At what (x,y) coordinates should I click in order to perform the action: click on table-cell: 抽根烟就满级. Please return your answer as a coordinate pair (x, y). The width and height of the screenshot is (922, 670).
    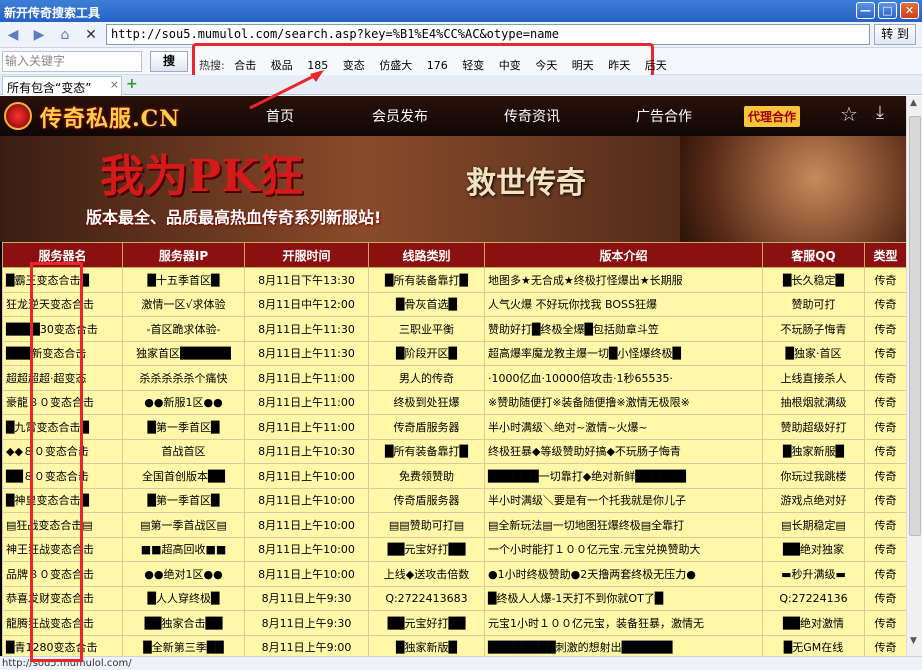
    Looking at the image, I should click on (813, 402).